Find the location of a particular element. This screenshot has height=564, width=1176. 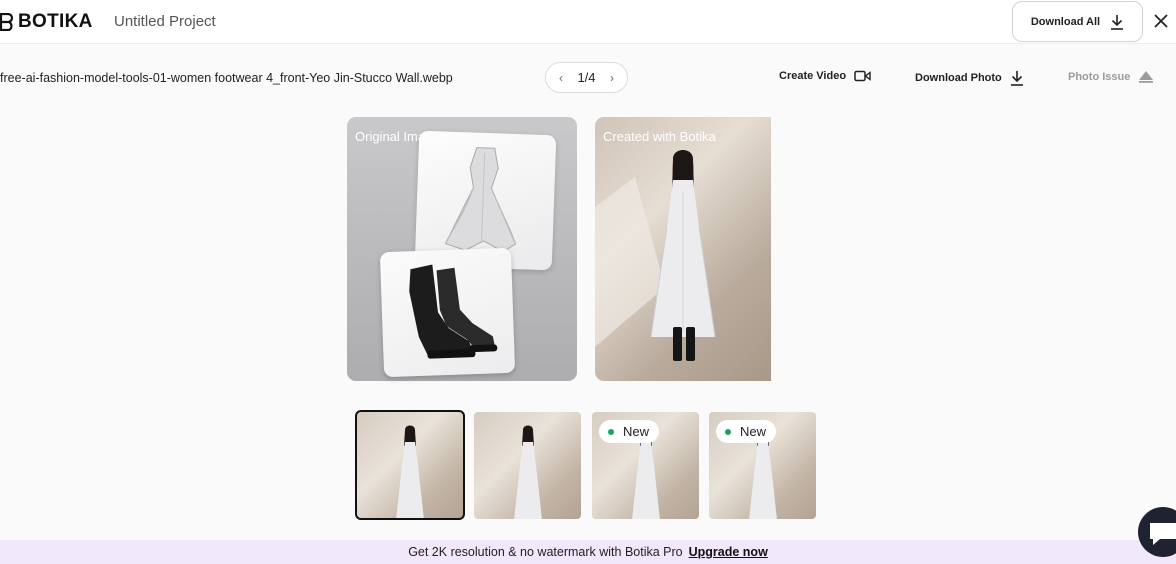

image-pager: ‹ 1/4 › is located at coordinates (586, 77).